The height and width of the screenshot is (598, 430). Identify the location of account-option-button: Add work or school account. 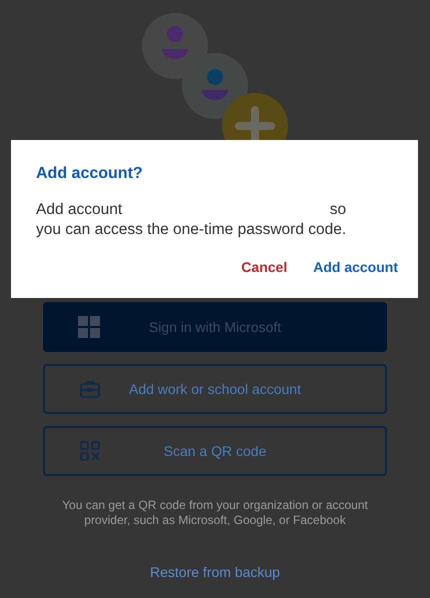
(215, 389).